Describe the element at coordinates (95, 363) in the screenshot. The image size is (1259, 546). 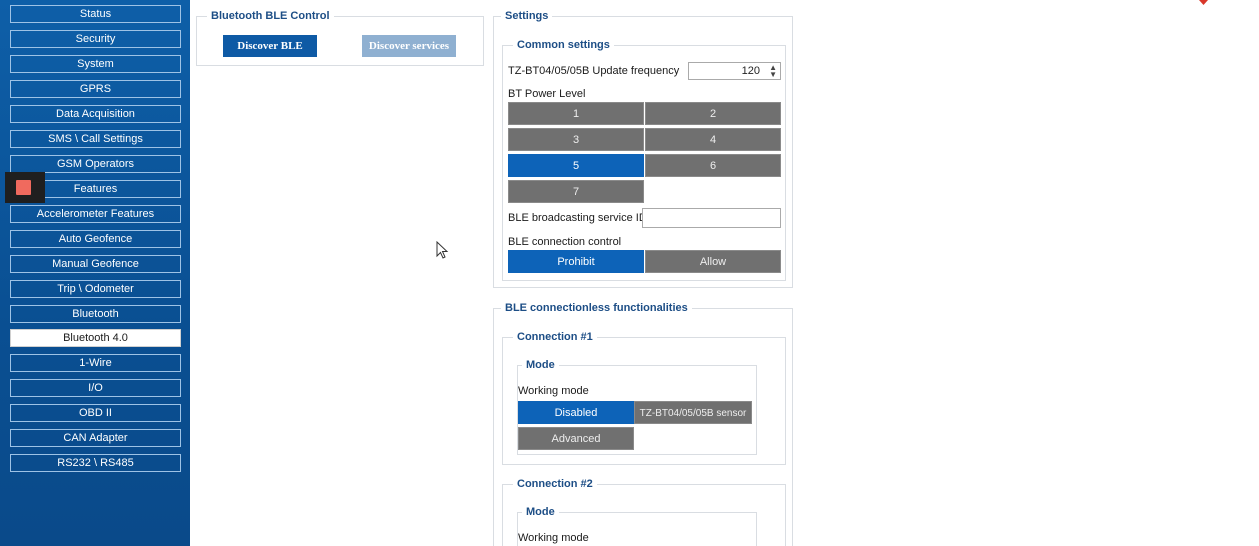
I see `sidebar-item-1-wire: 1-Wire` at that location.